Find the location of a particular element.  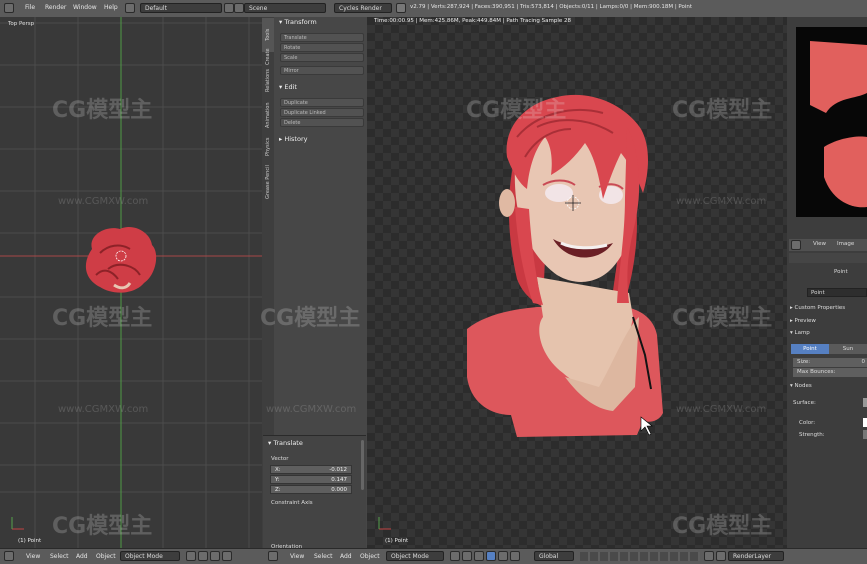

delete-button: Delete is located at coordinates (322, 122).